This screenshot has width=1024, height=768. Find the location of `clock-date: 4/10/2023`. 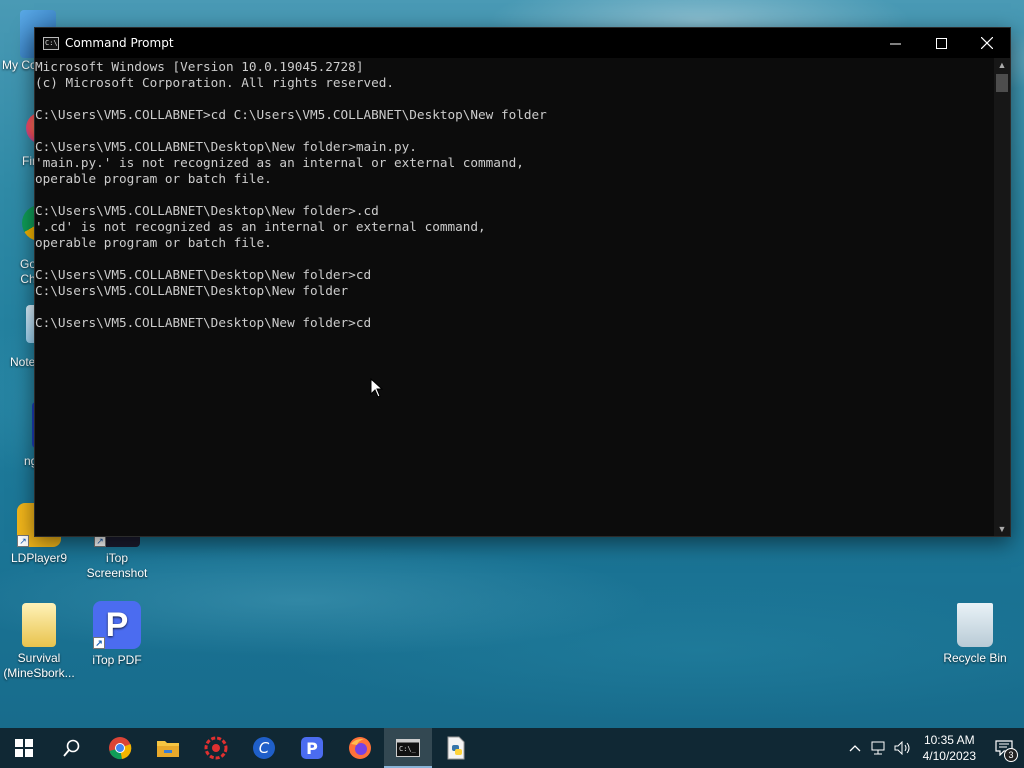

clock-date: 4/10/2023 is located at coordinates (949, 756).